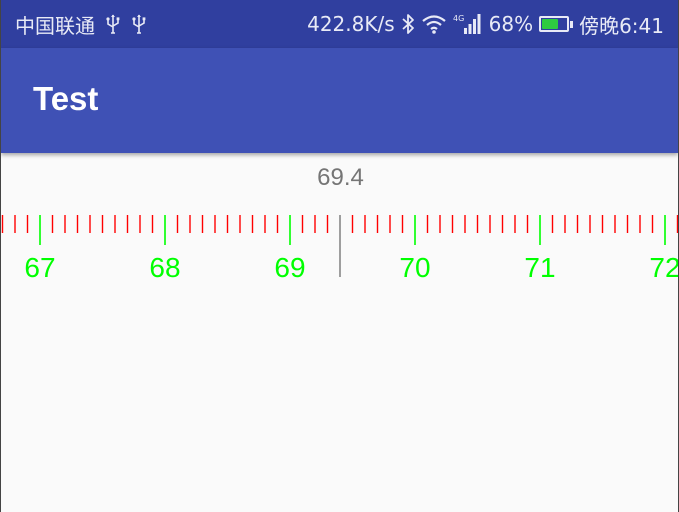  Describe the element at coordinates (408, 24) in the screenshot. I see `bluetooth-icon` at that location.